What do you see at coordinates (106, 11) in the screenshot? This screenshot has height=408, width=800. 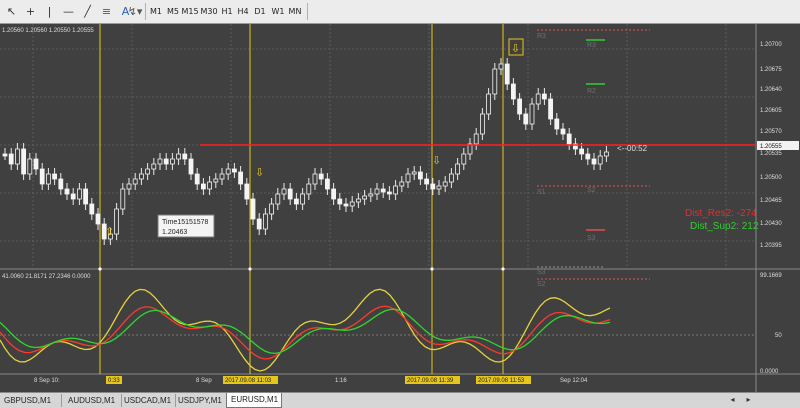 I see `fibonacci-icon: ≡` at bounding box center [106, 11].